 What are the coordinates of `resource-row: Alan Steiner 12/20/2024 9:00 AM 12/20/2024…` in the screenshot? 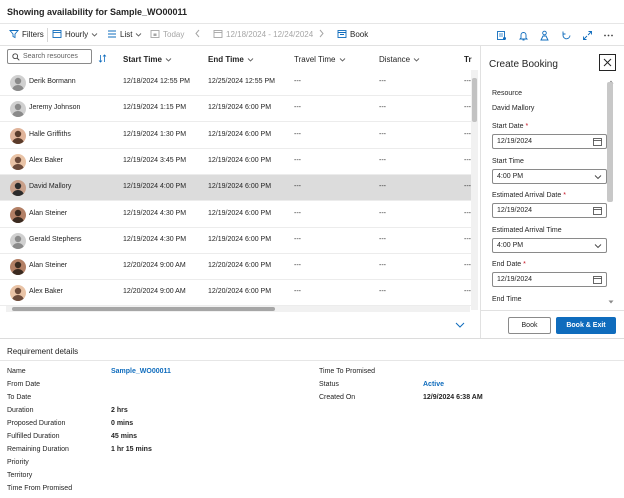 It's located at (236, 267).